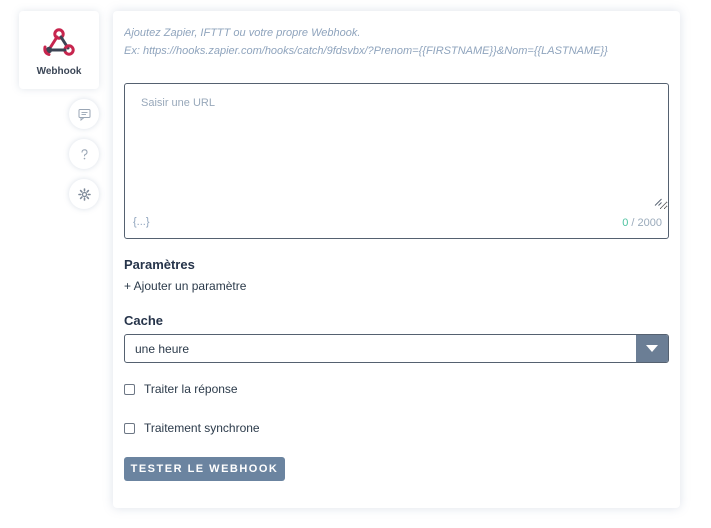 The width and height of the screenshot is (711, 528). Describe the element at coordinates (202, 428) in the screenshot. I see `sync-processing-label: Traitement synchrone` at that location.